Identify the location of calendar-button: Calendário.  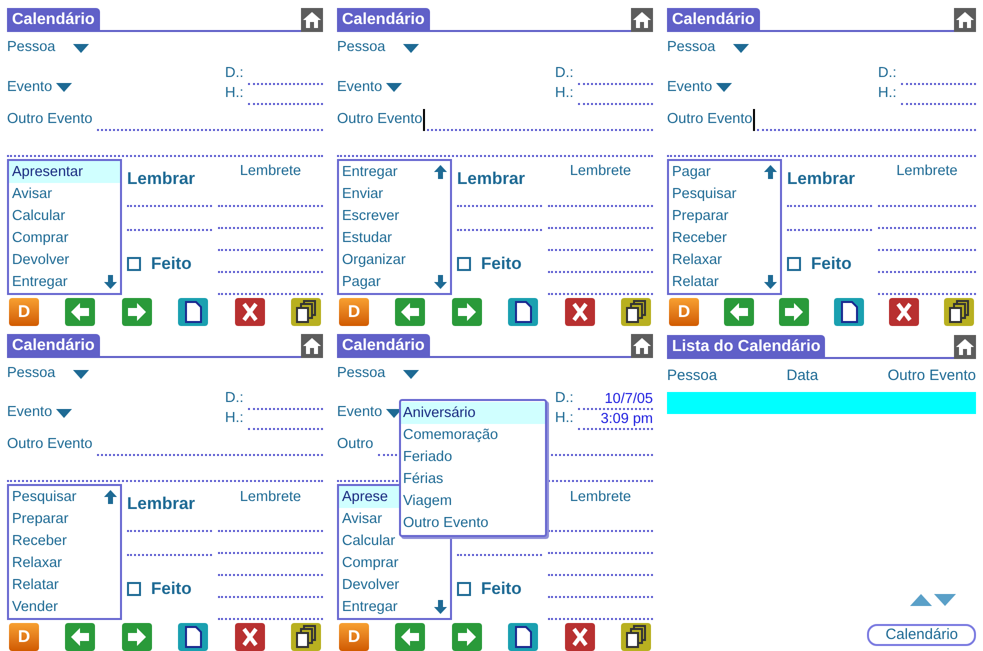
(921, 635).